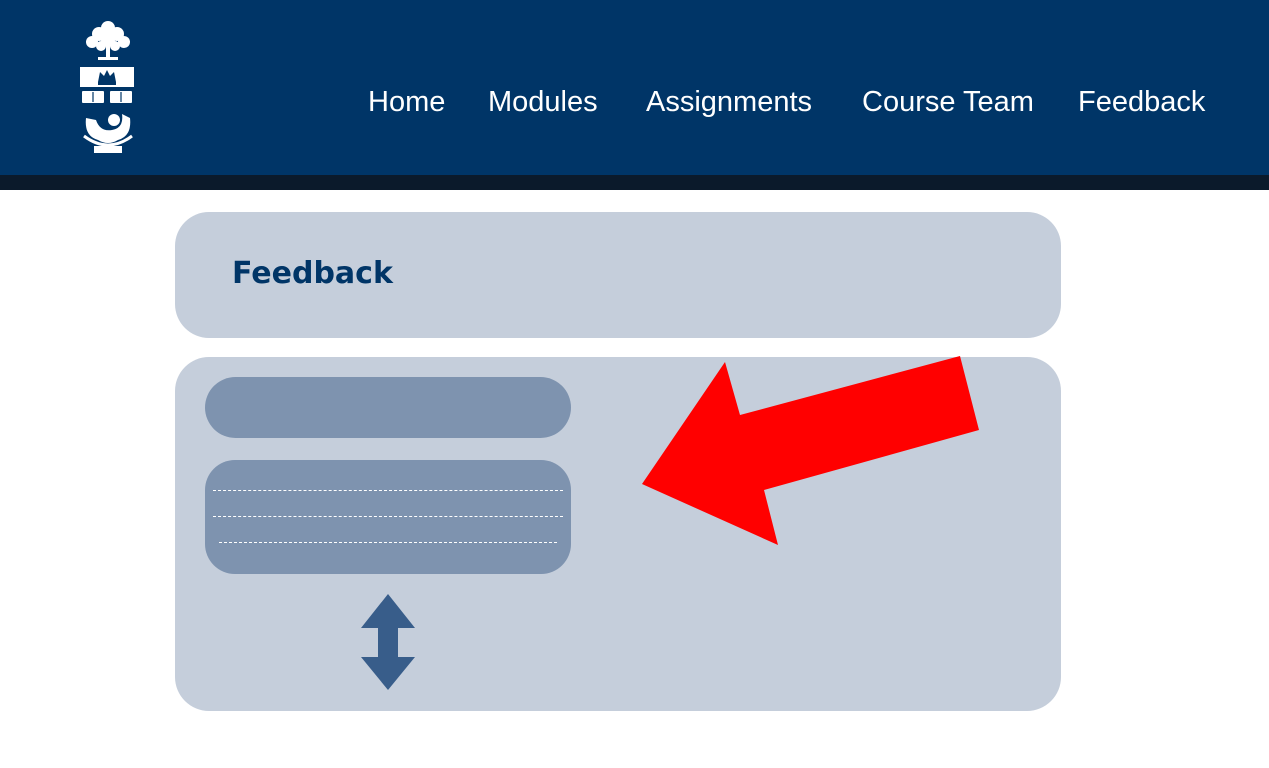  What do you see at coordinates (948, 102) in the screenshot?
I see `nav-course-team: Course Team` at bounding box center [948, 102].